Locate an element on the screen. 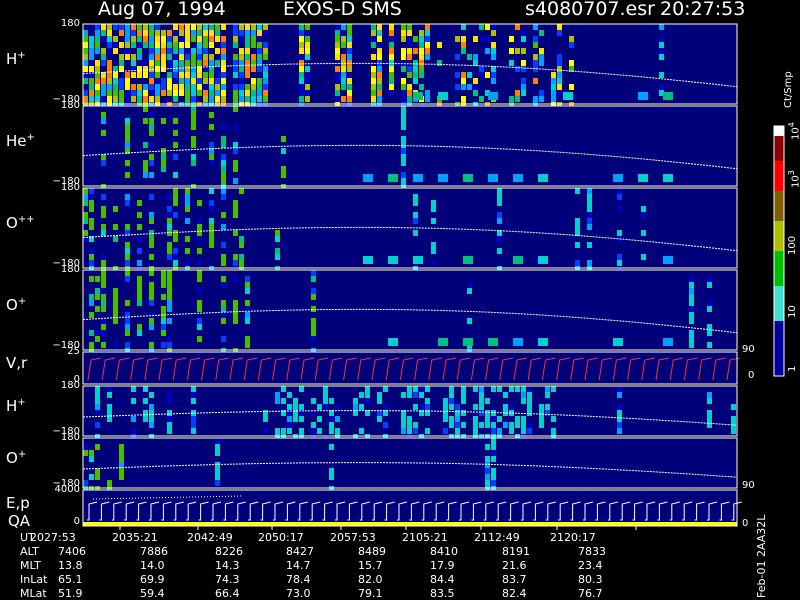  table-cell: 8427 is located at coordinates (300, 551).